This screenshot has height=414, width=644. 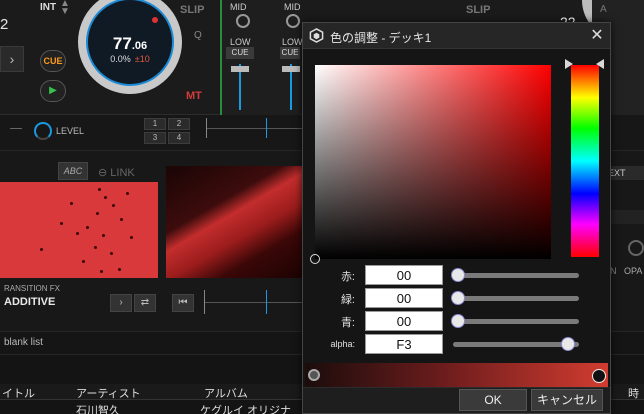 I want to click on shuffle-button: ⇄, so click(x=145, y=303).